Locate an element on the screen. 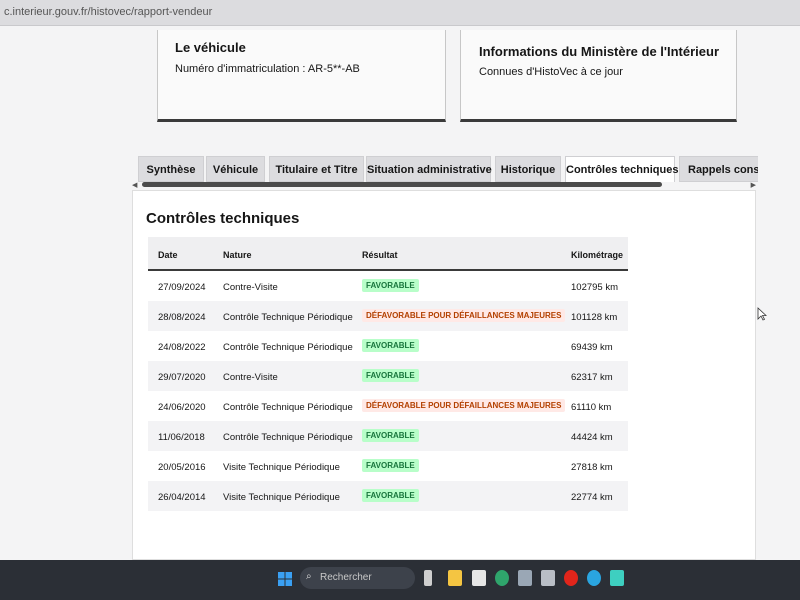 This screenshot has height=600, width=800. cell-date: 28/08/2024 is located at coordinates (182, 317).